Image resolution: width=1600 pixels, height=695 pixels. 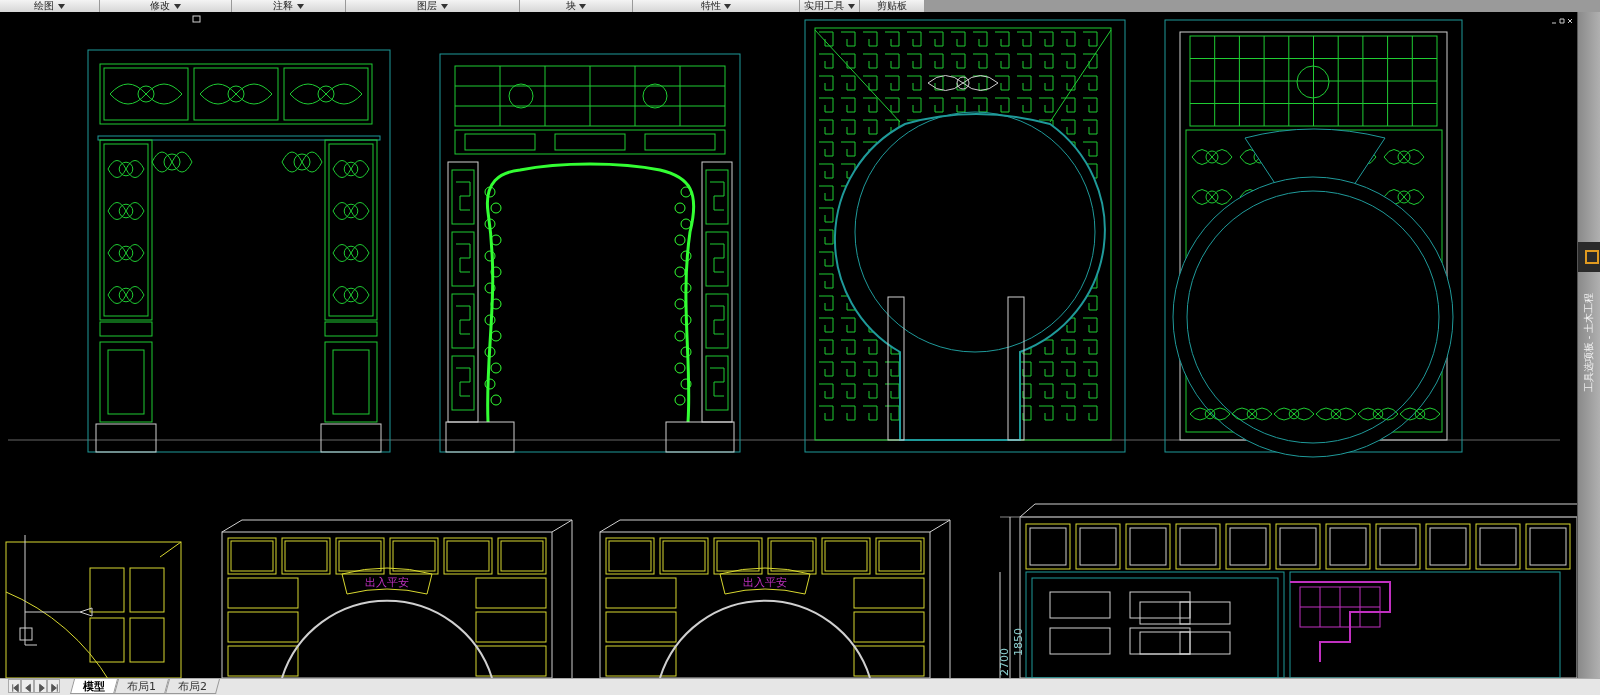 What do you see at coordinates (1589, 342) in the screenshot?
I see `palette-title: 工具选项板 - 土木工程` at bounding box center [1589, 342].